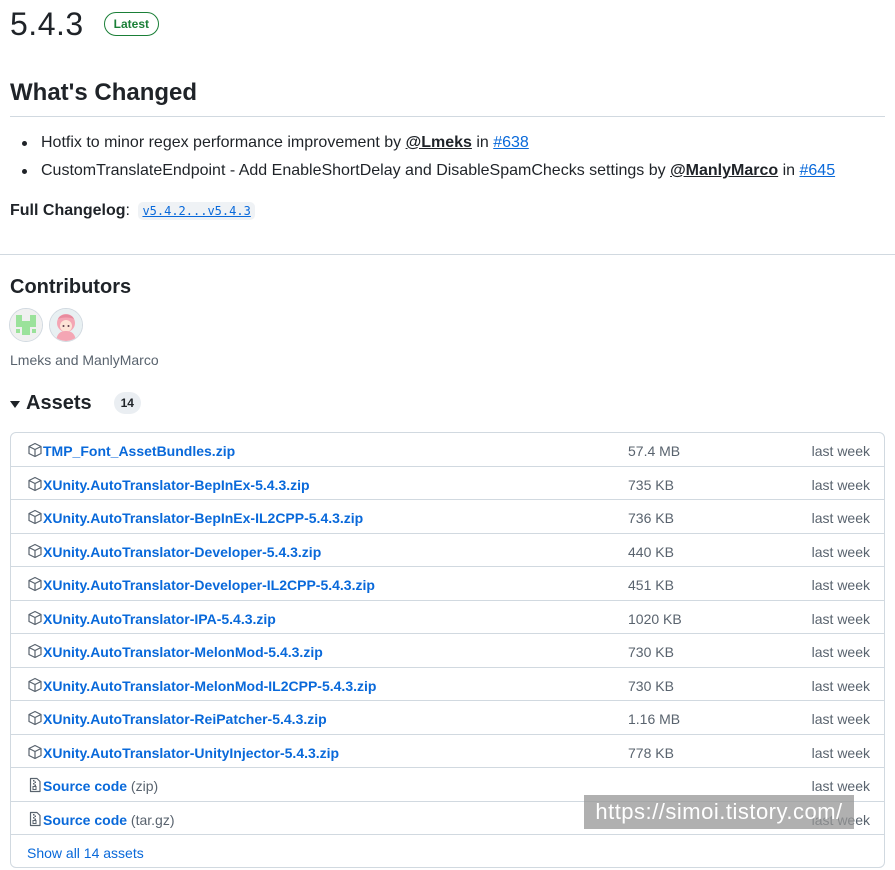 This screenshot has width=895, height=870. I want to click on asset-name: XUnity.AutoTranslator-IPA-5.4.3.zip, so click(159, 618).